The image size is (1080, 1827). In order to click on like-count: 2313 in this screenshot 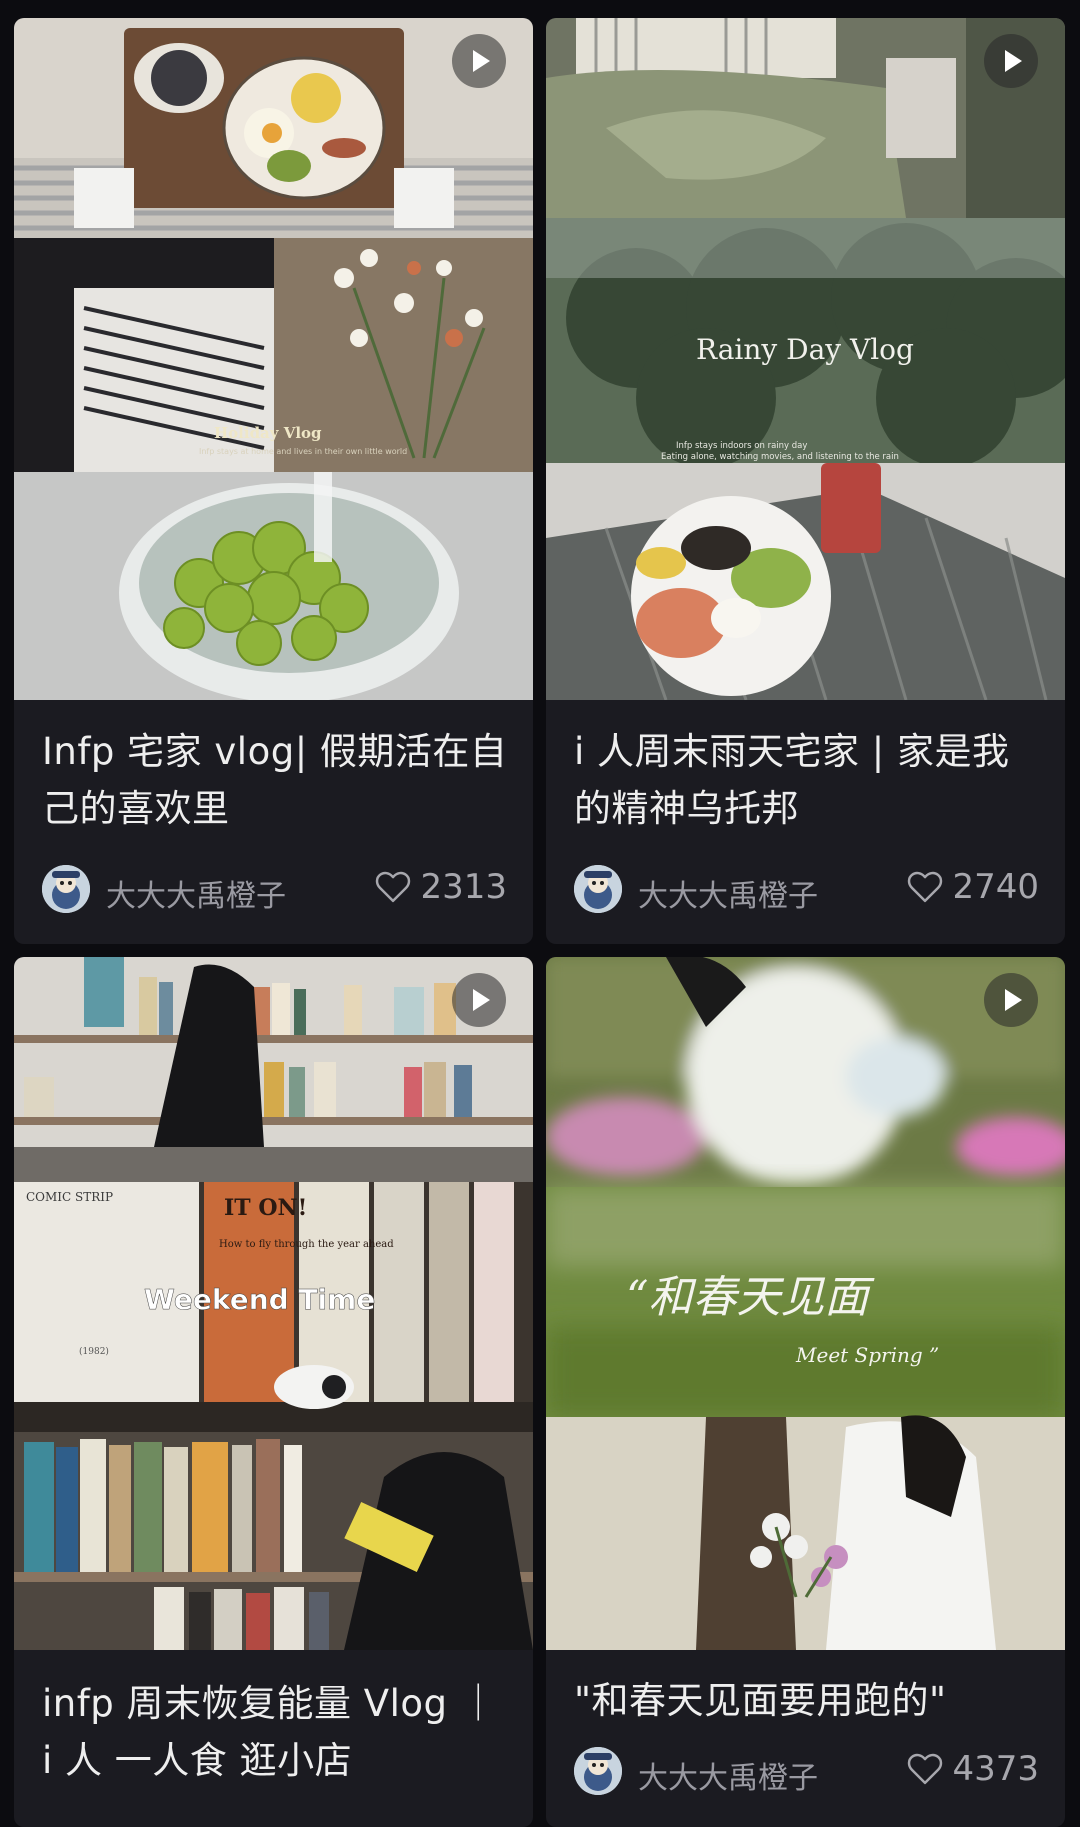, I will do `click(463, 887)`.